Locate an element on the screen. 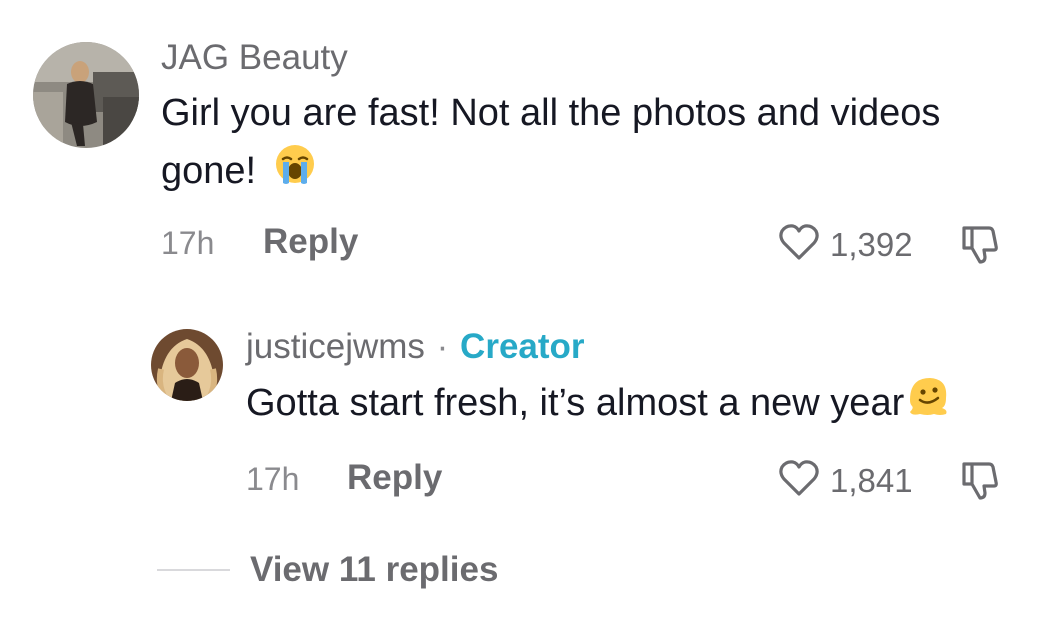  view-replies-divider is located at coordinates (193, 570).